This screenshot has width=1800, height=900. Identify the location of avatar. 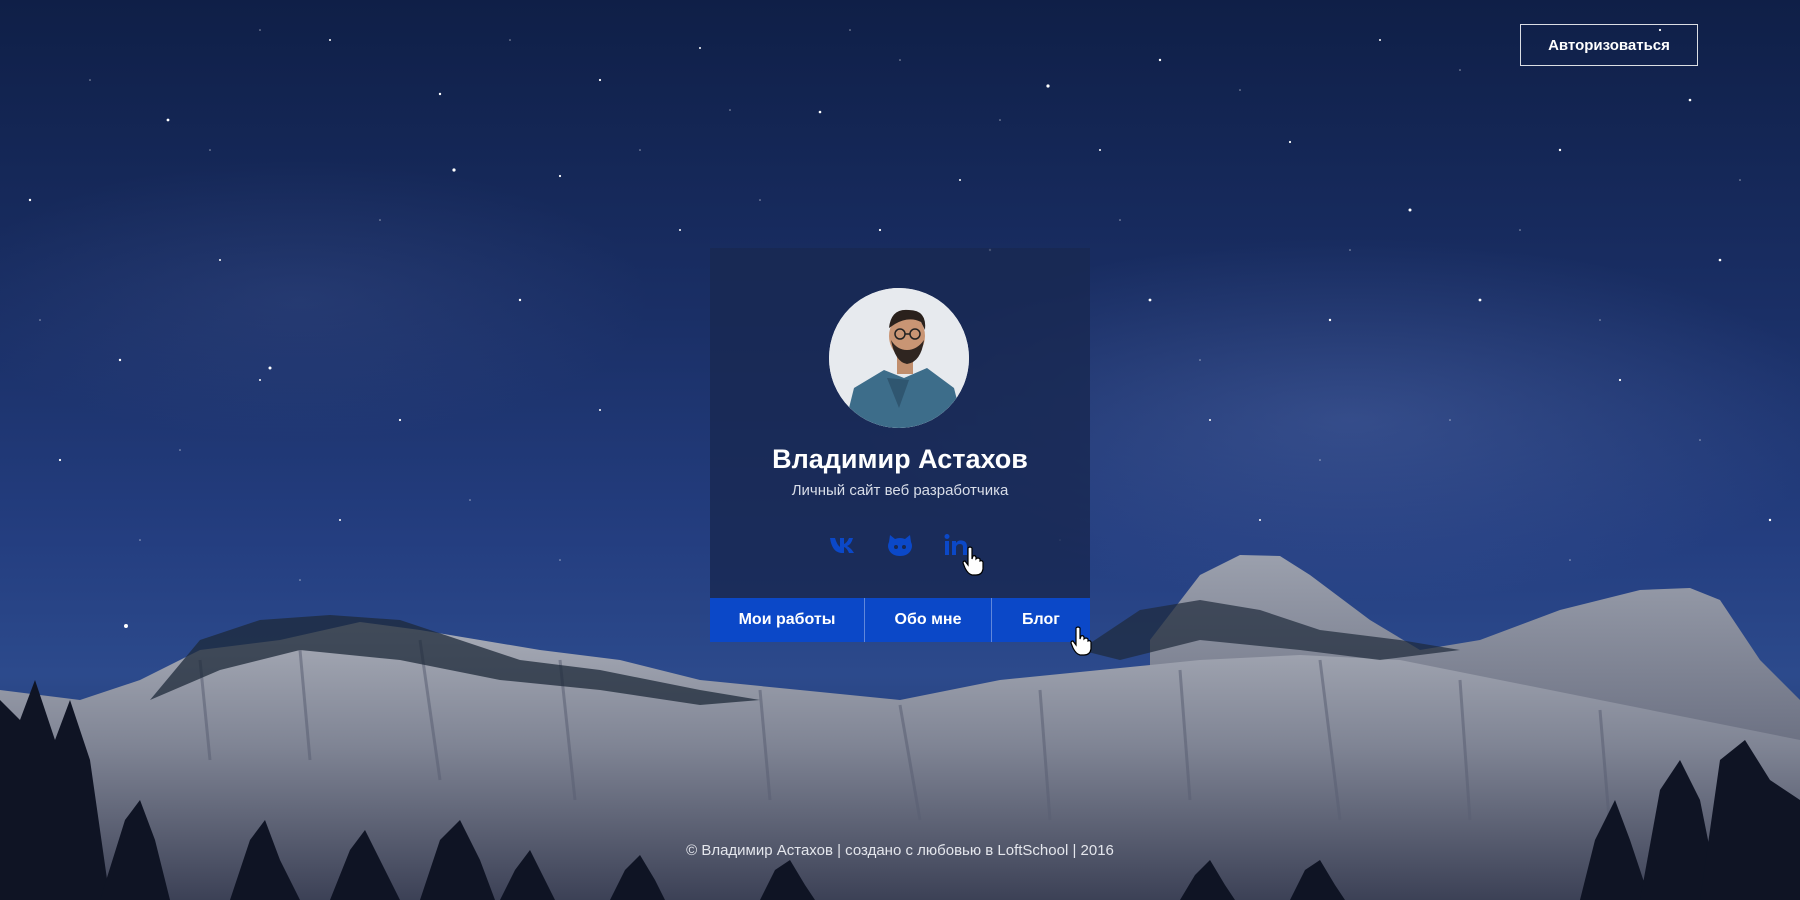
(899, 358).